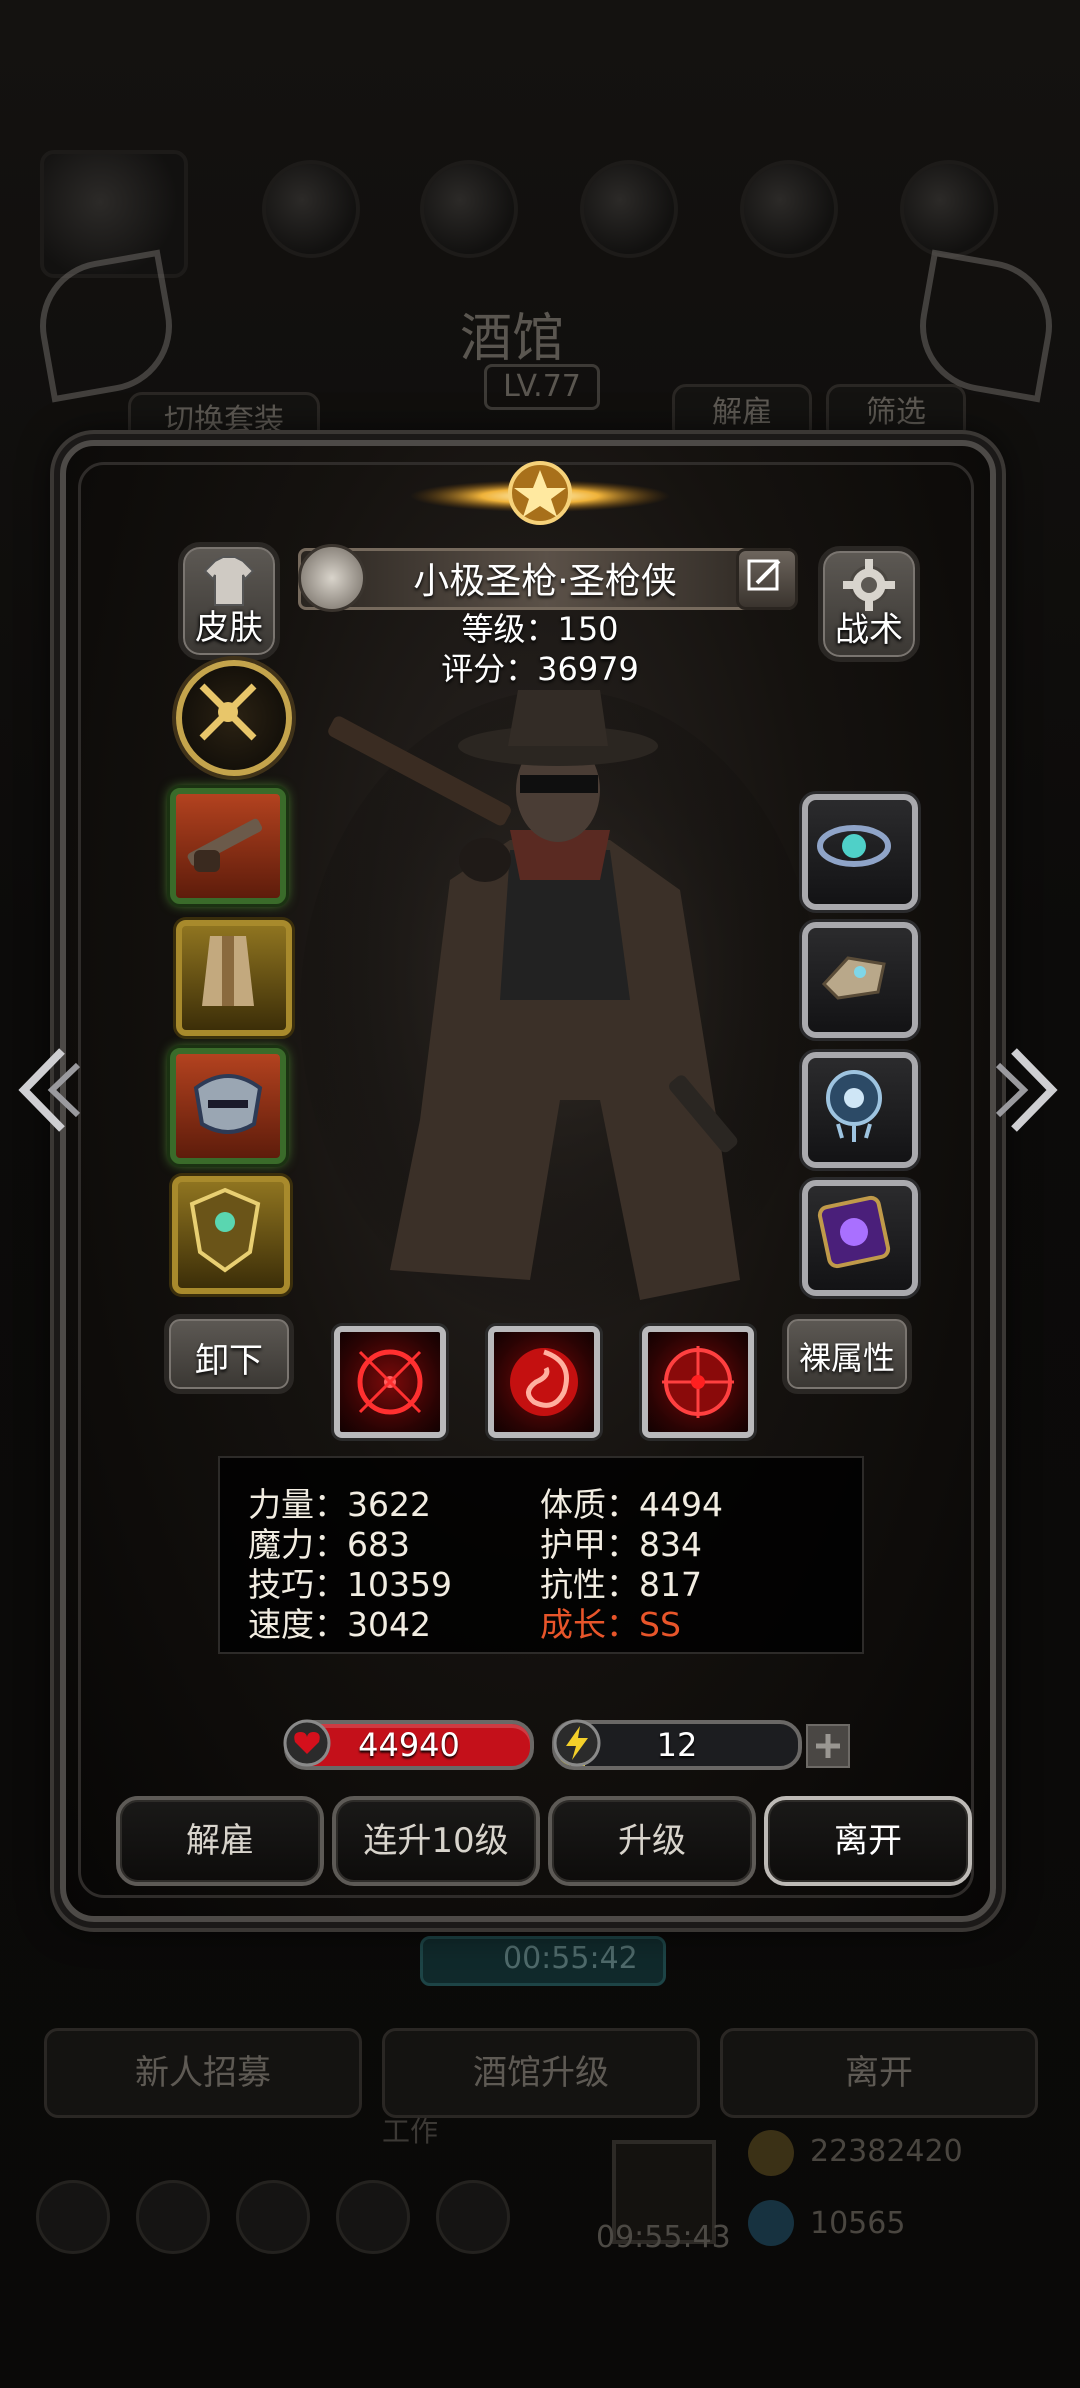 The height and width of the screenshot is (2388, 1080). I want to click on equip-slot-necklace, so click(860, 852).